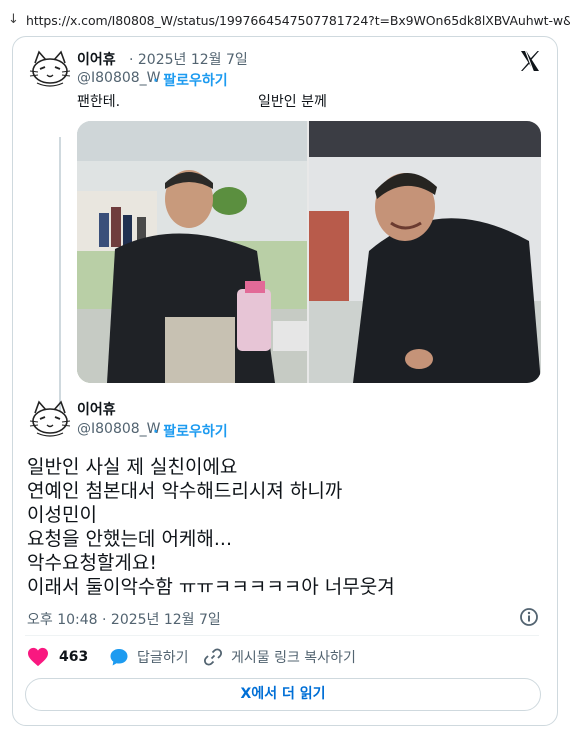  I want to click on post-text-line: 이래서 둘이악수함 ㅠㅠㅋㅋㅋㅋㅋ아 너무웃겨, so click(211, 587).